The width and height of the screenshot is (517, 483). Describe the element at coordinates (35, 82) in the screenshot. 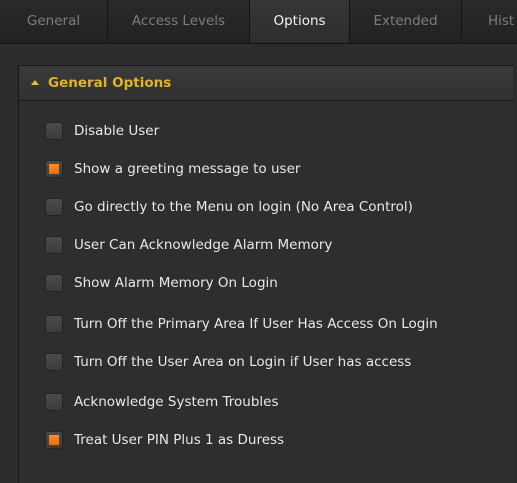

I see `collapse-caret-icon` at that location.